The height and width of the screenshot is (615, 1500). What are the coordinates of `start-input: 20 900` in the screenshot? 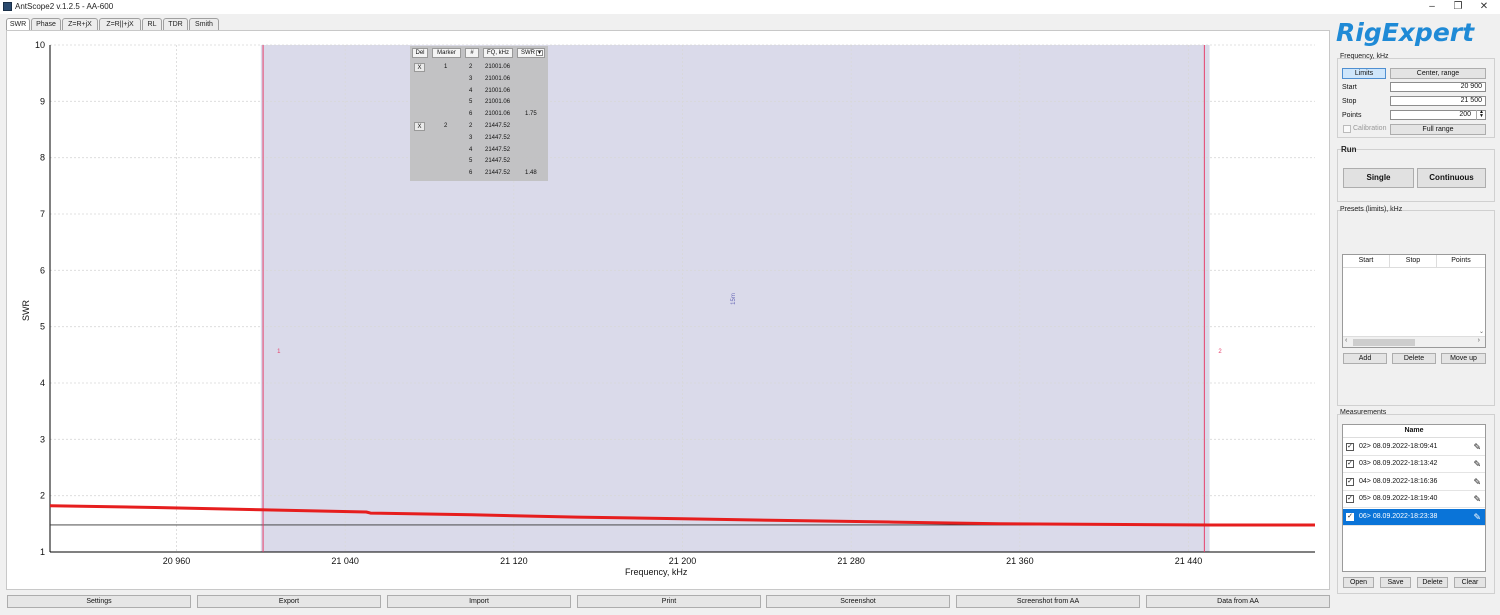 It's located at (1438, 87).